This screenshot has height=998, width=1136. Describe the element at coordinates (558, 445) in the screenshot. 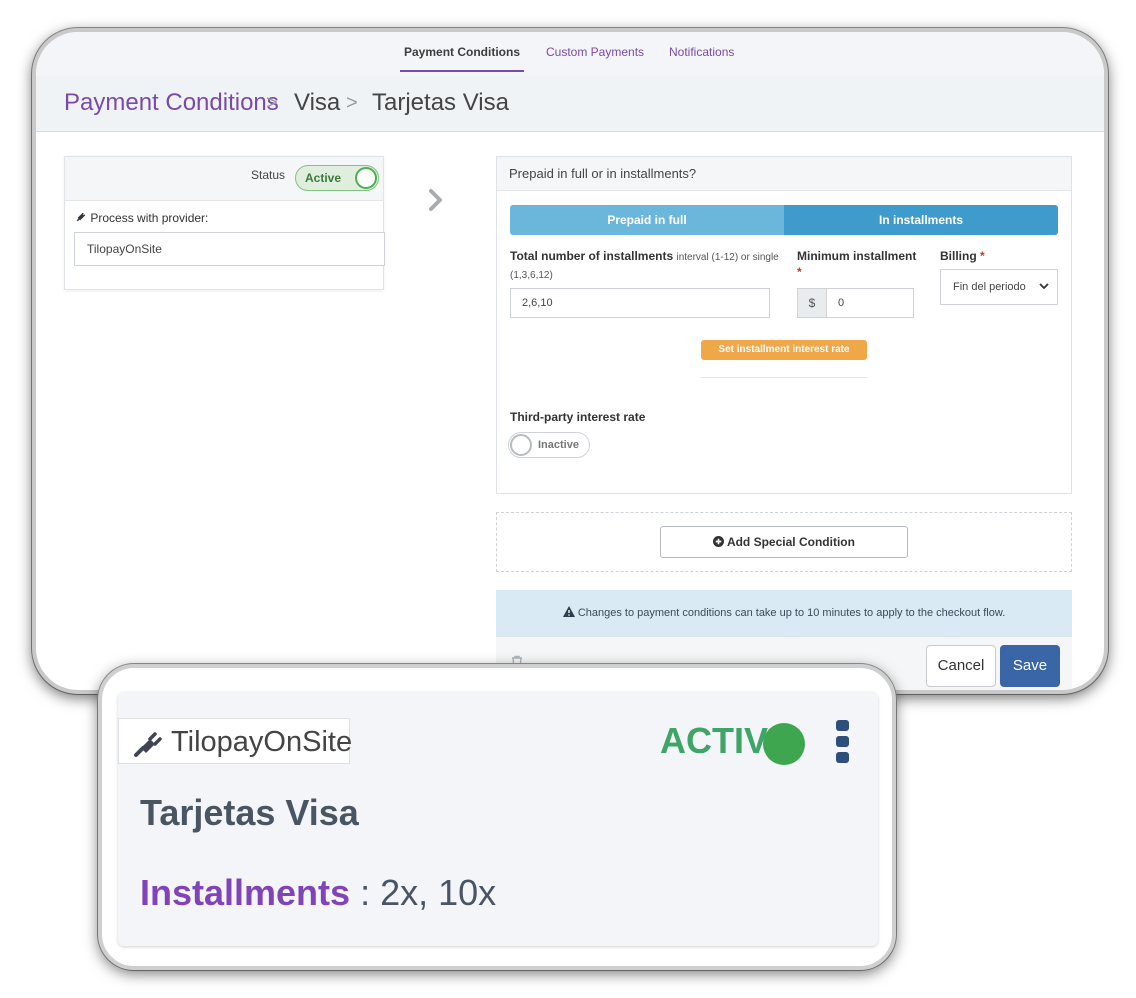

I see `third-party-toggle-label: Inactive` at that location.